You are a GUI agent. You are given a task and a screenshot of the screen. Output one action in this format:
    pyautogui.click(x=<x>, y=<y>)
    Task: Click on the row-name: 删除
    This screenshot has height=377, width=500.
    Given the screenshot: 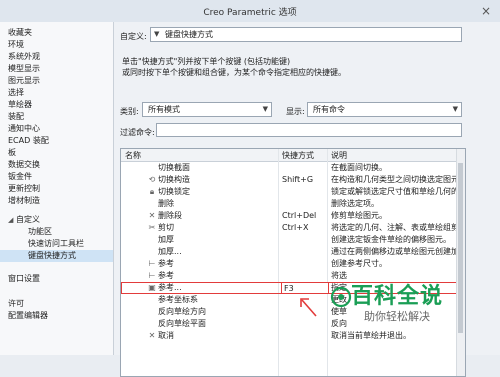 What is the action you would take?
    pyautogui.click(x=166, y=203)
    